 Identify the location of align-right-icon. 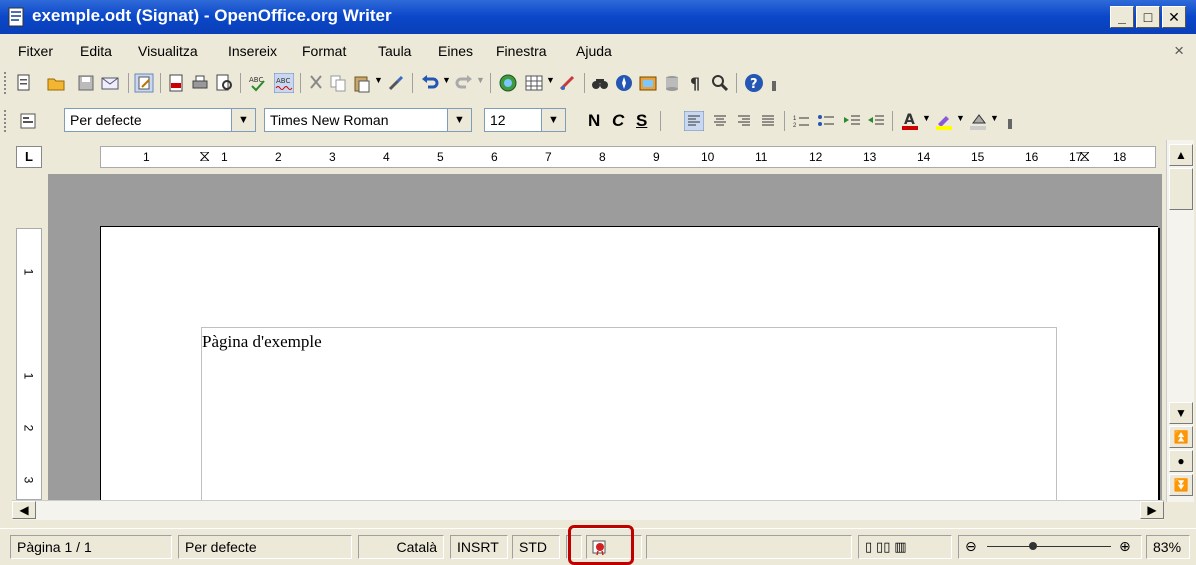
(744, 121).